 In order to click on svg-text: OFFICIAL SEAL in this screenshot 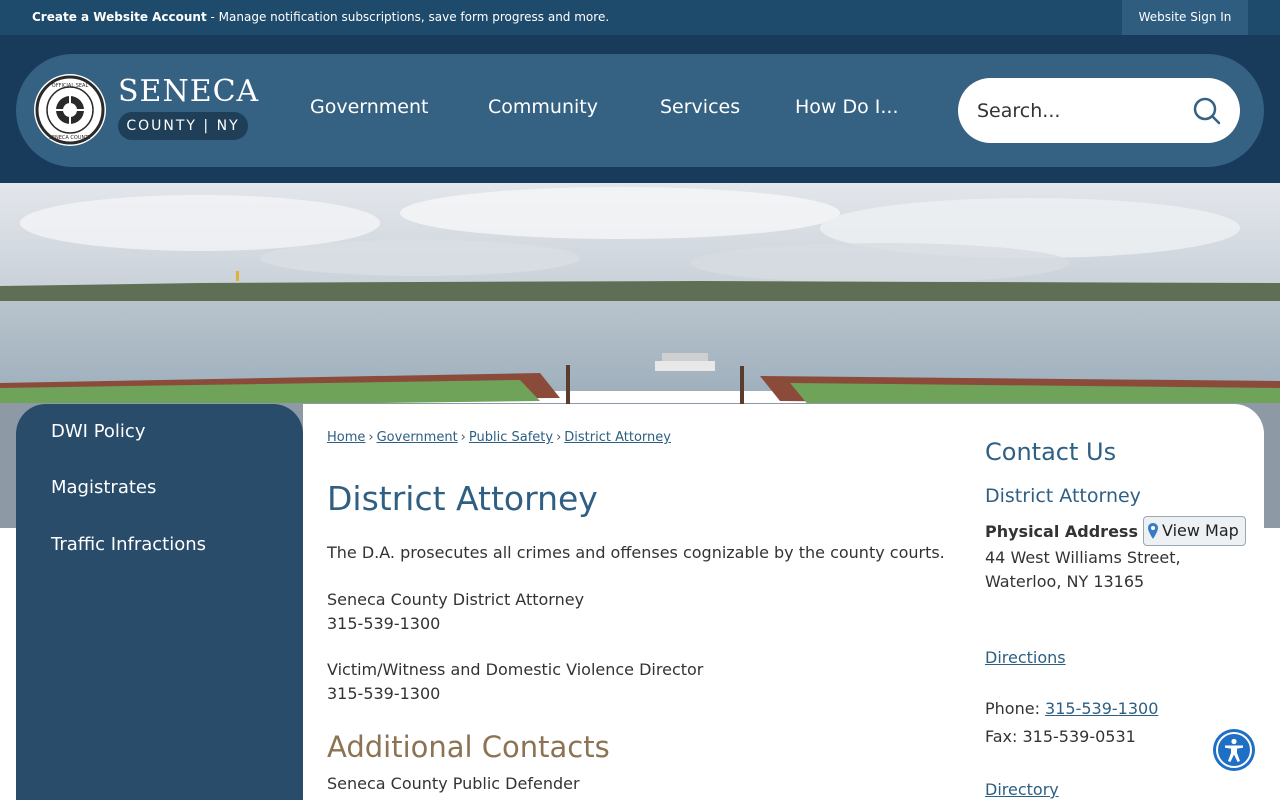, I will do `click(70, 86)`.